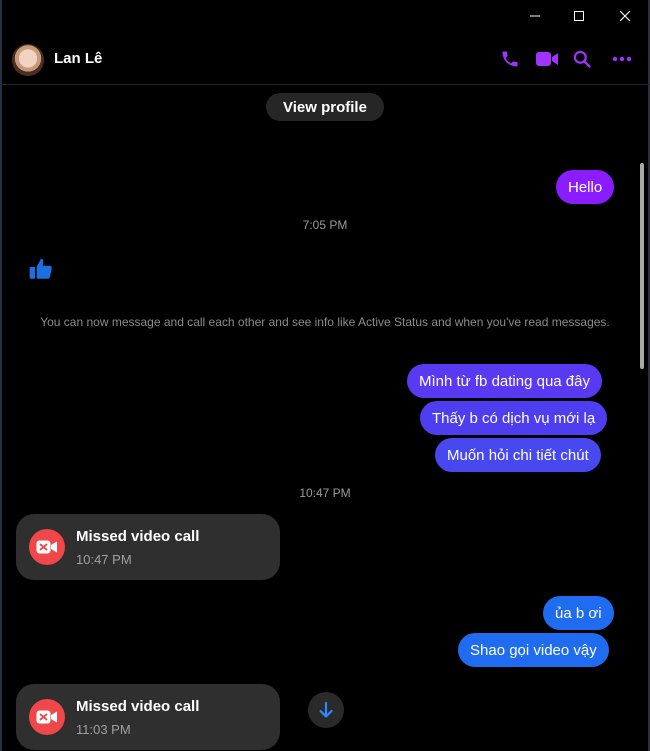 This screenshot has width=650, height=751. I want to click on maximize-icon, so click(579, 16).